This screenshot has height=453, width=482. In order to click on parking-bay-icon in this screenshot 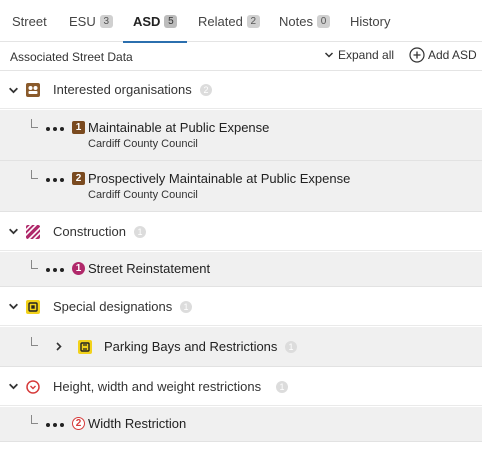, I will do `click(85, 347)`.